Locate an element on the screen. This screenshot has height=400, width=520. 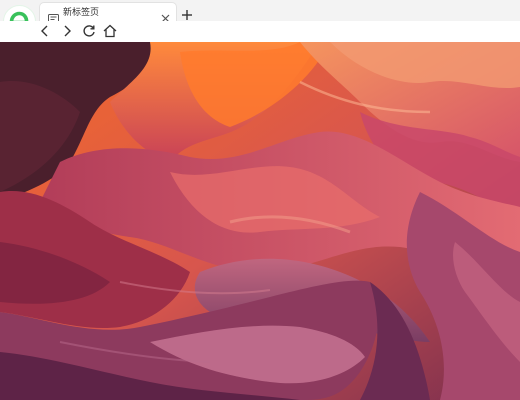
chevron-left-icon is located at coordinates (44, 31).